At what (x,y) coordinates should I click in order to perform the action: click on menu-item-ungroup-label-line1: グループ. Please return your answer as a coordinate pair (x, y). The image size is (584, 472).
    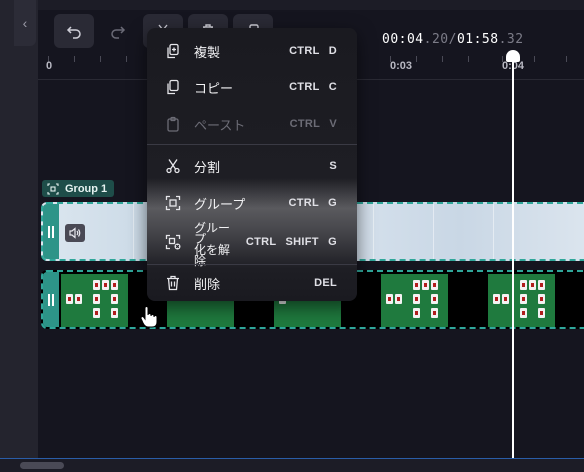
    Looking at the image, I should click on (212, 233).